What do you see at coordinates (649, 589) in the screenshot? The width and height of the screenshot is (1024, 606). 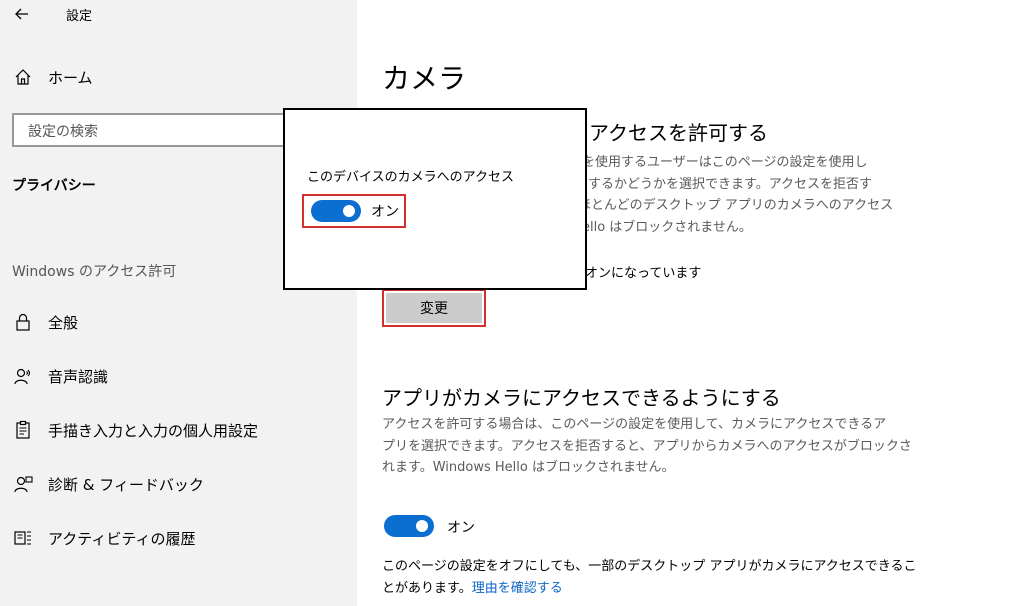 I see `note-line: とがあります。理由を確認する` at bounding box center [649, 589].